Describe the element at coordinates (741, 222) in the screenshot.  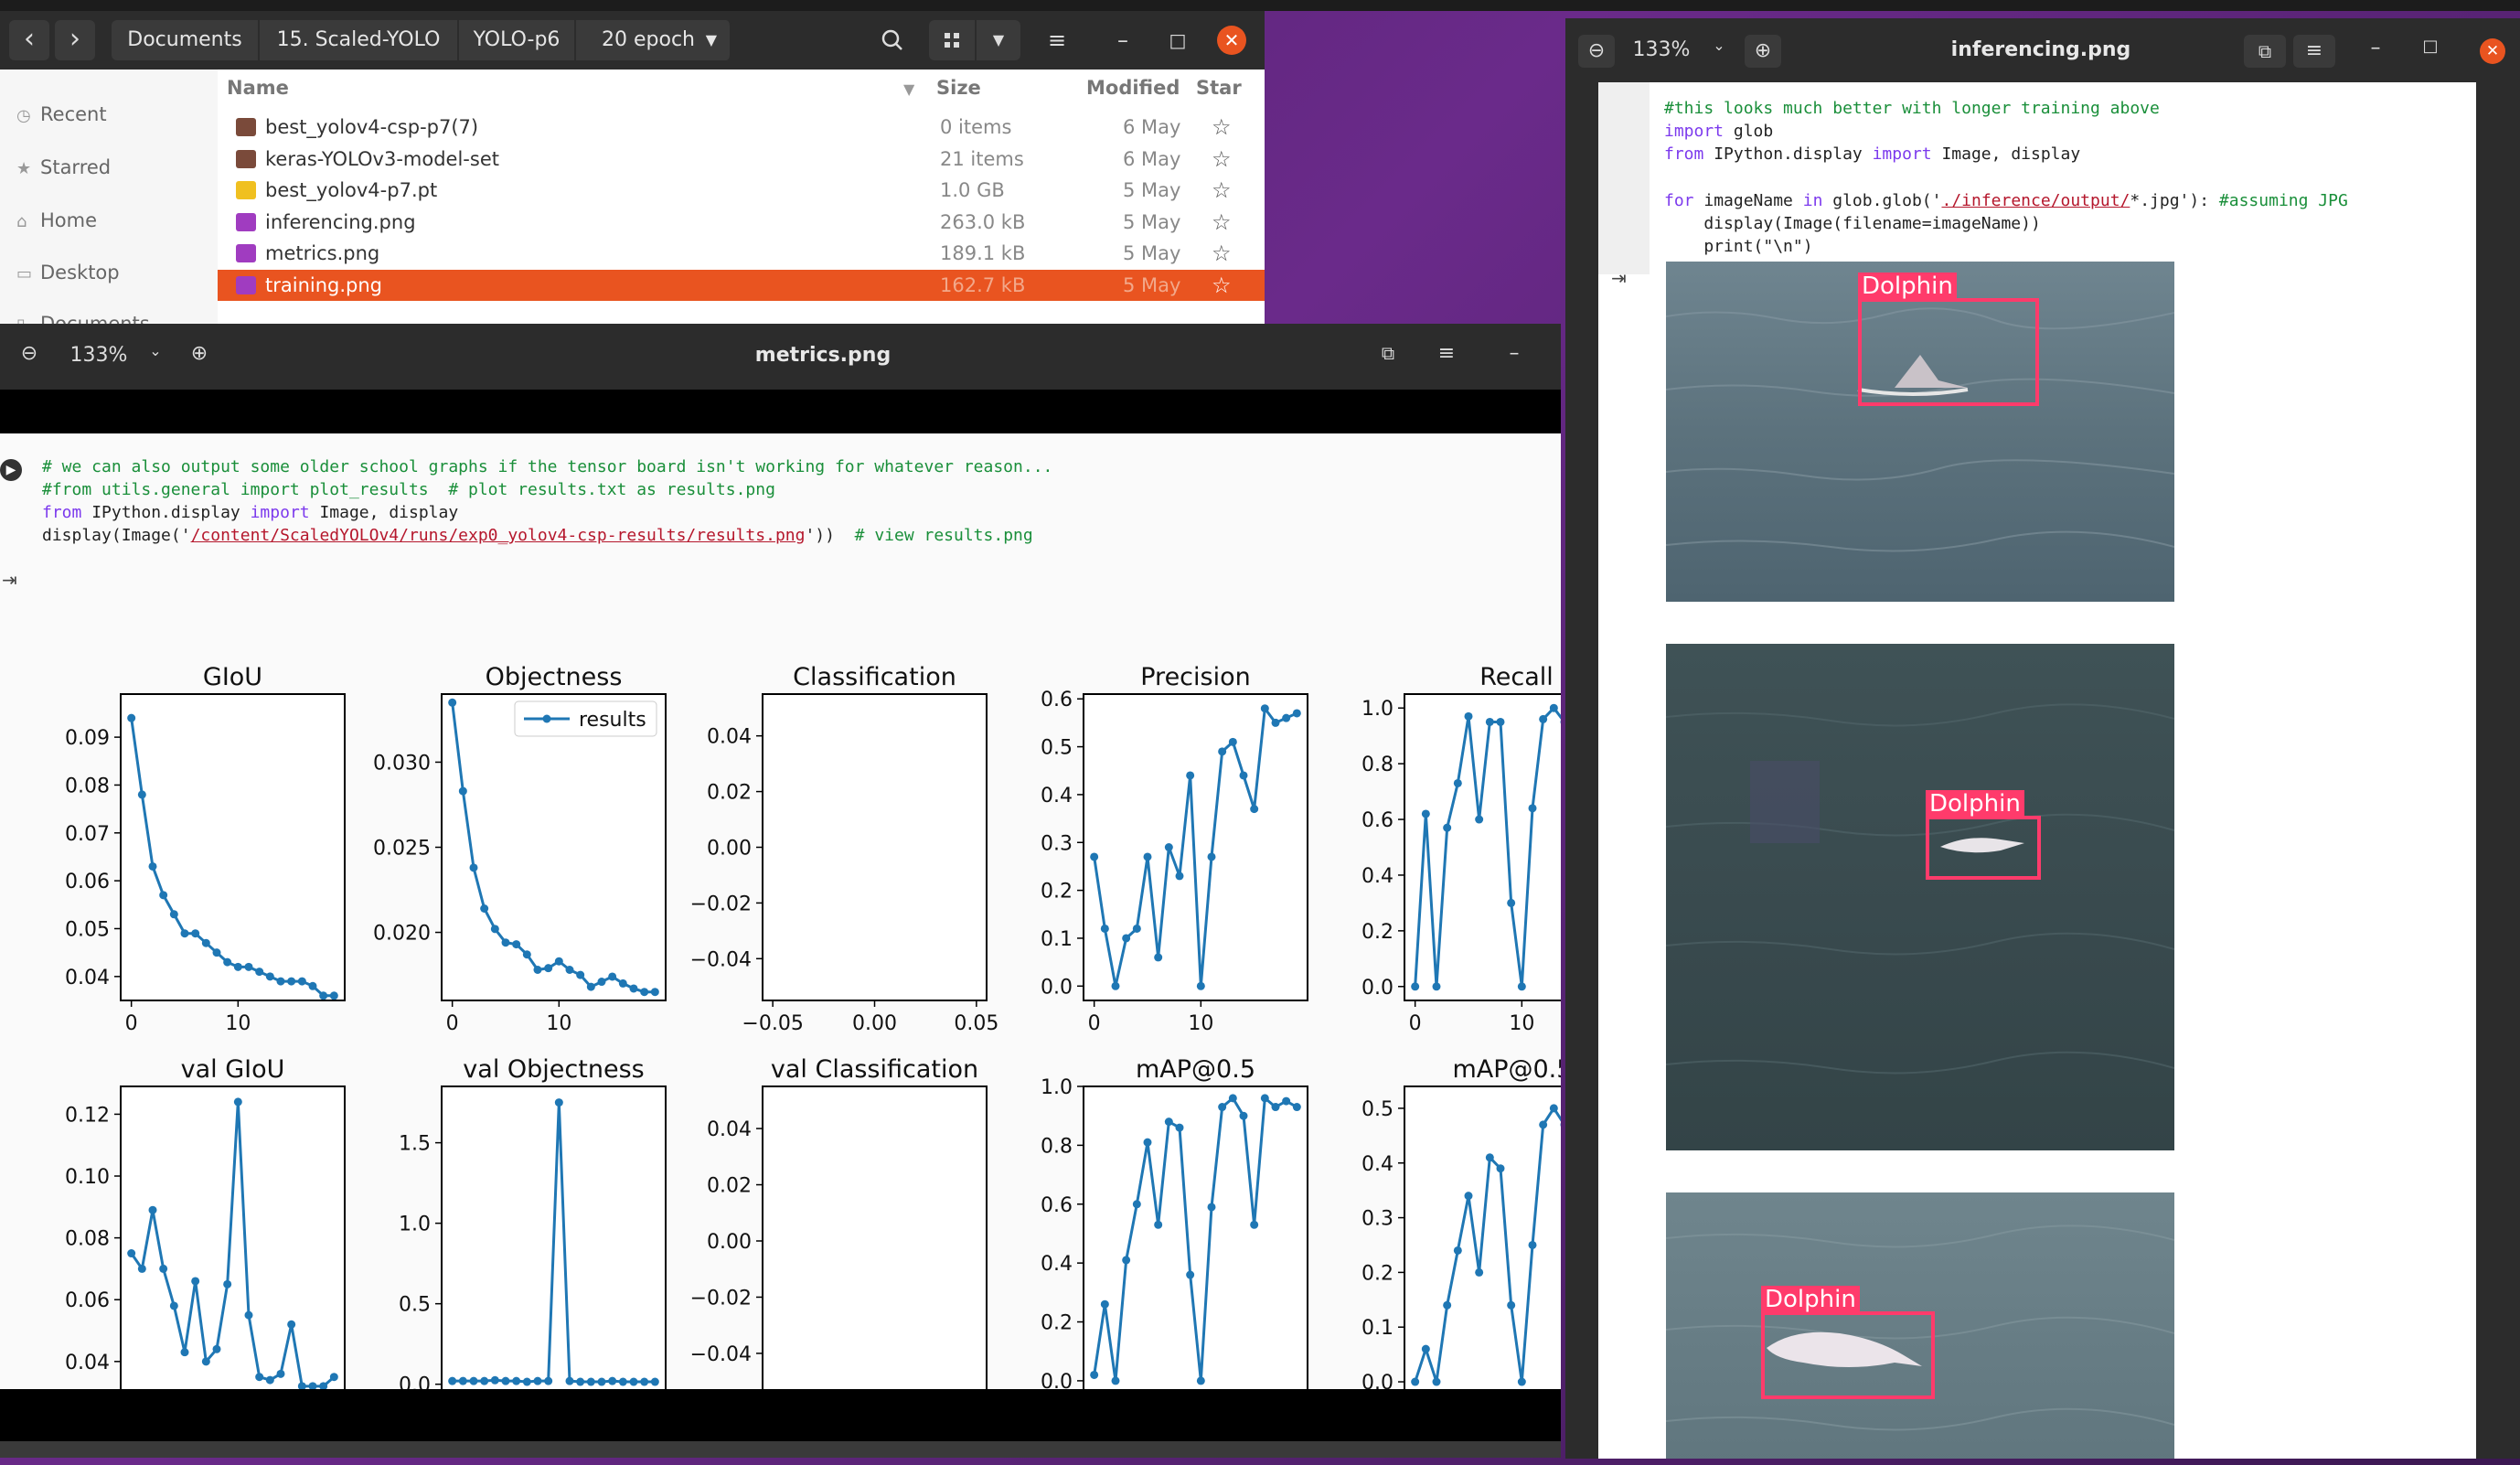
I see `file-row: inferencing.png 263.0 kB 5 May ☆` at that location.